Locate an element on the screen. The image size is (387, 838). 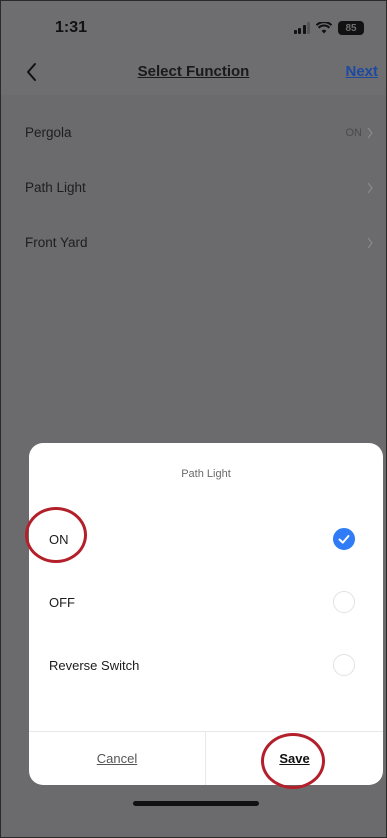
home-indicator is located at coordinates (196, 803).